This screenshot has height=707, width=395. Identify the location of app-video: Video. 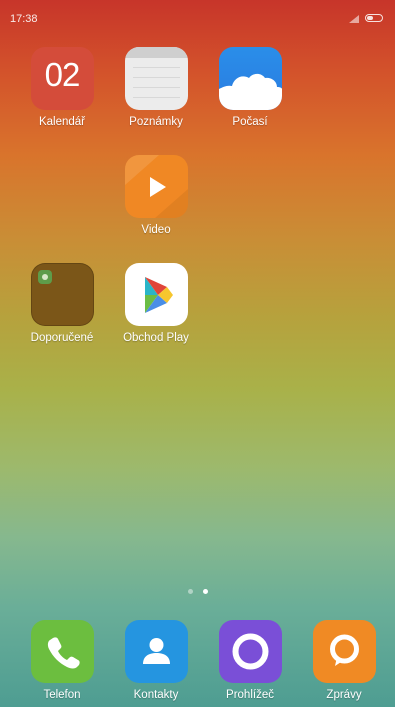
(156, 195).